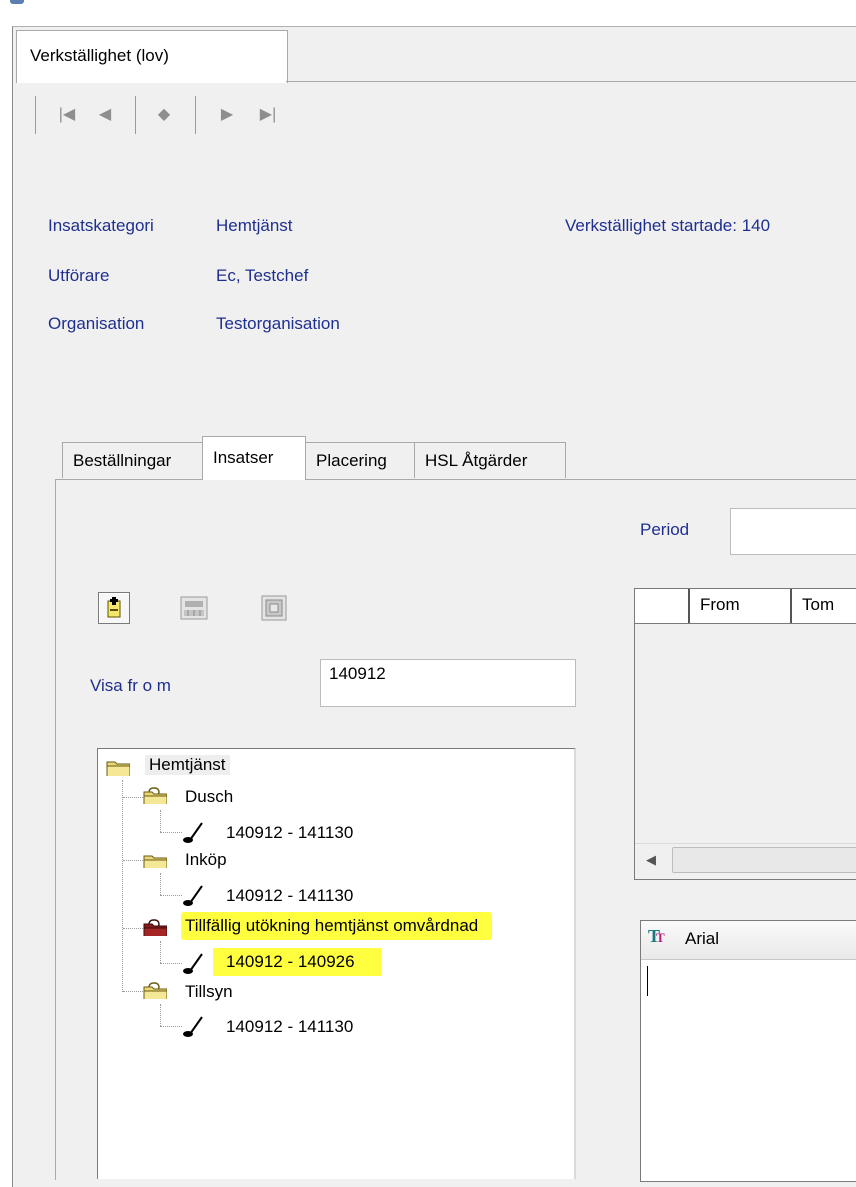 The width and height of the screenshot is (856, 1187). What do you see at coordinates (206, 860) in the screenshot?
I see `tree-item-label: Inköp` at bounding box center [206, 860].